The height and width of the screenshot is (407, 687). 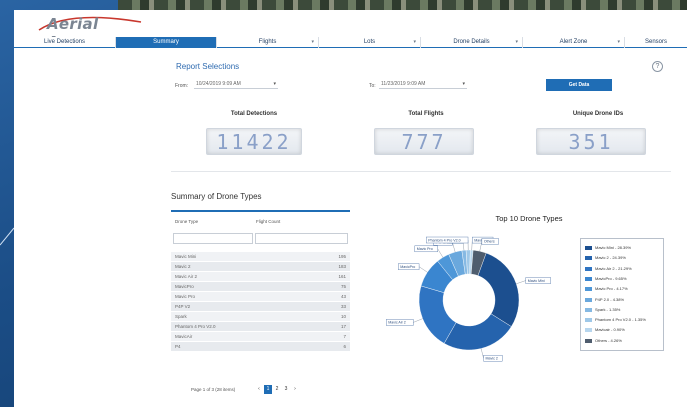 What do you see at coordinates (186, 221) in the screenshot?
I see `column-header-drone-type: Drone Type` at bounding box center [186, 221].